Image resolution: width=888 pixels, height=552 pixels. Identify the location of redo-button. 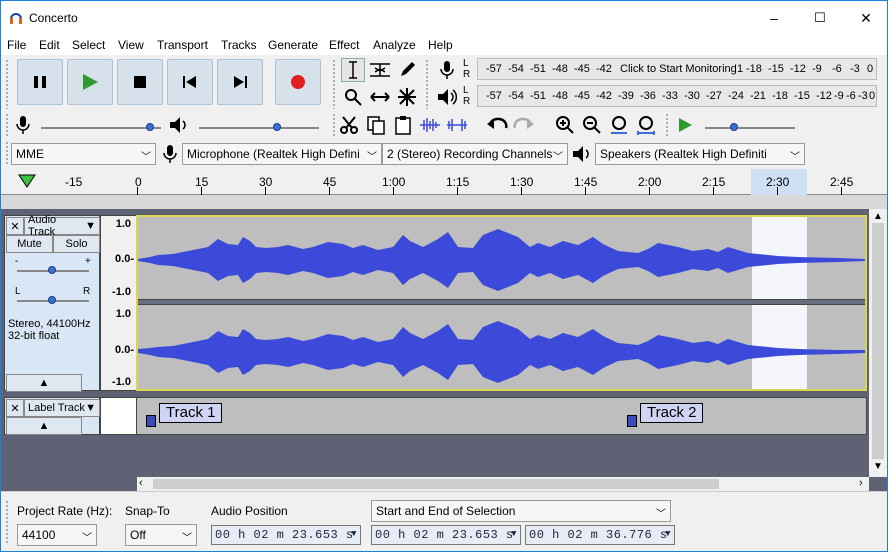
(524, 125).